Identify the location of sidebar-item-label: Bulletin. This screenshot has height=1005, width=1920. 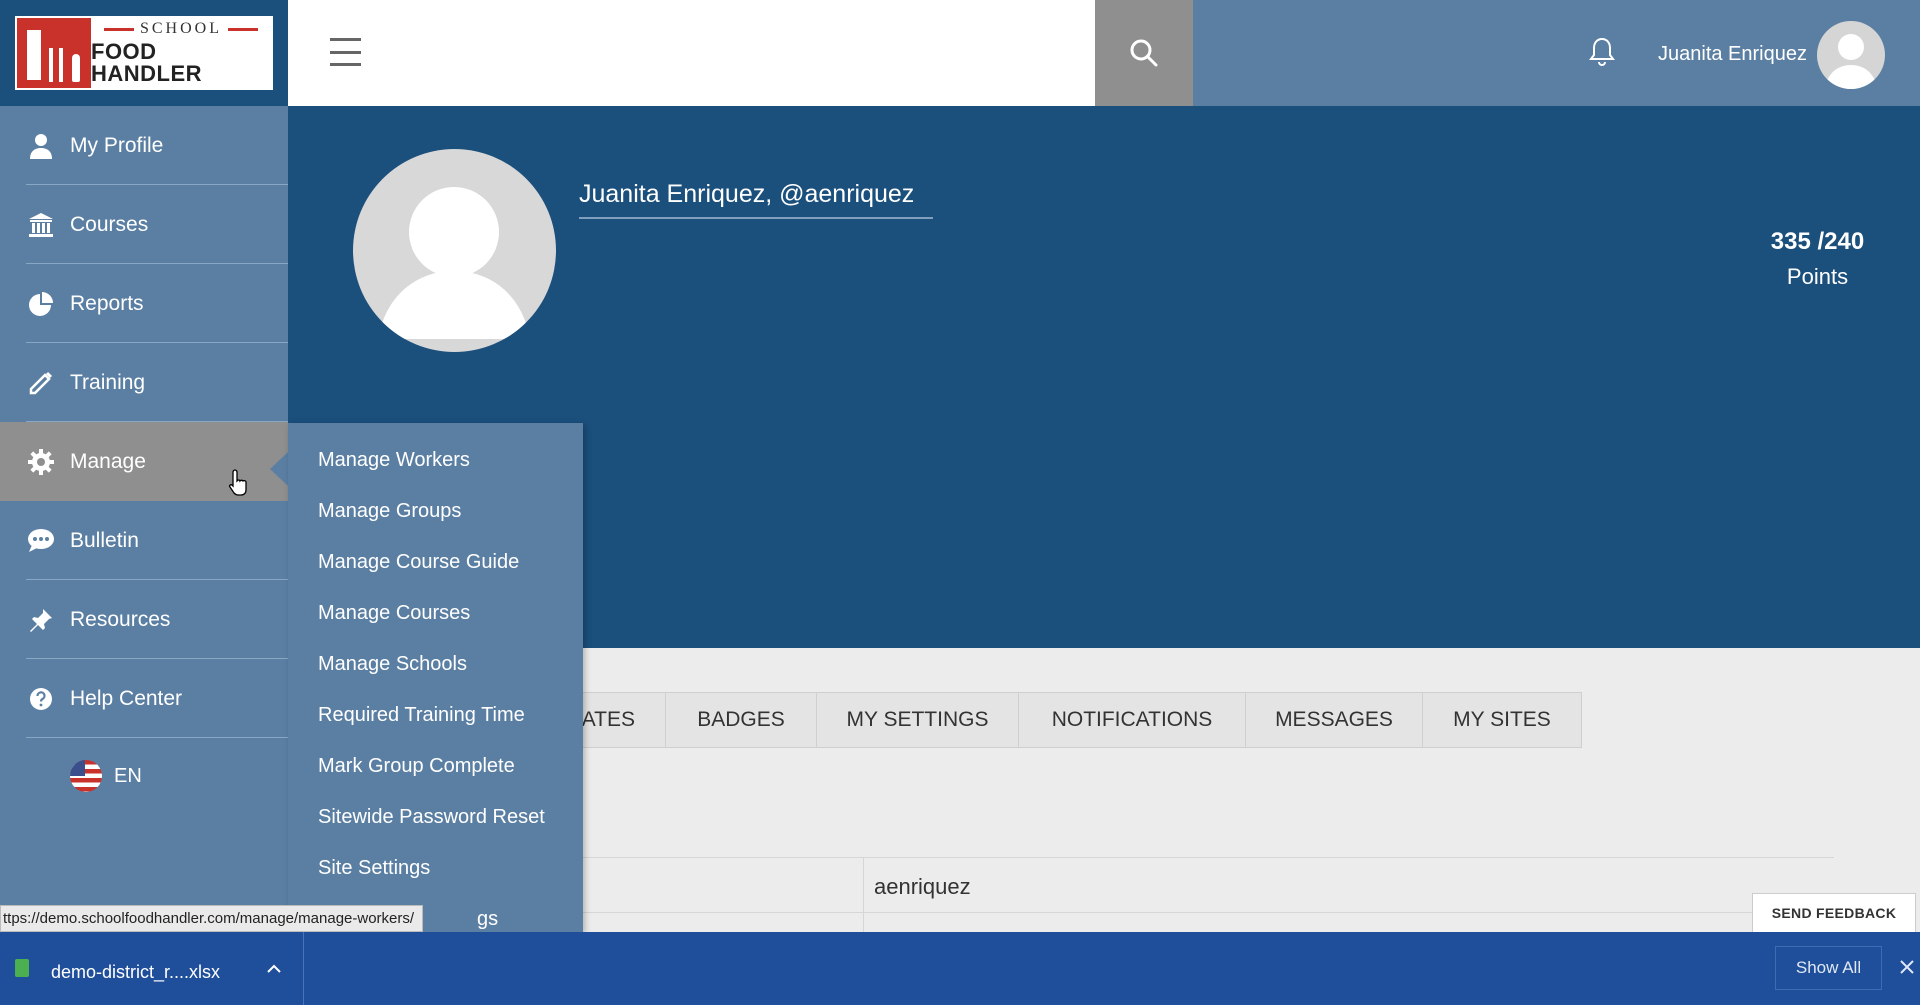
(104, 540).